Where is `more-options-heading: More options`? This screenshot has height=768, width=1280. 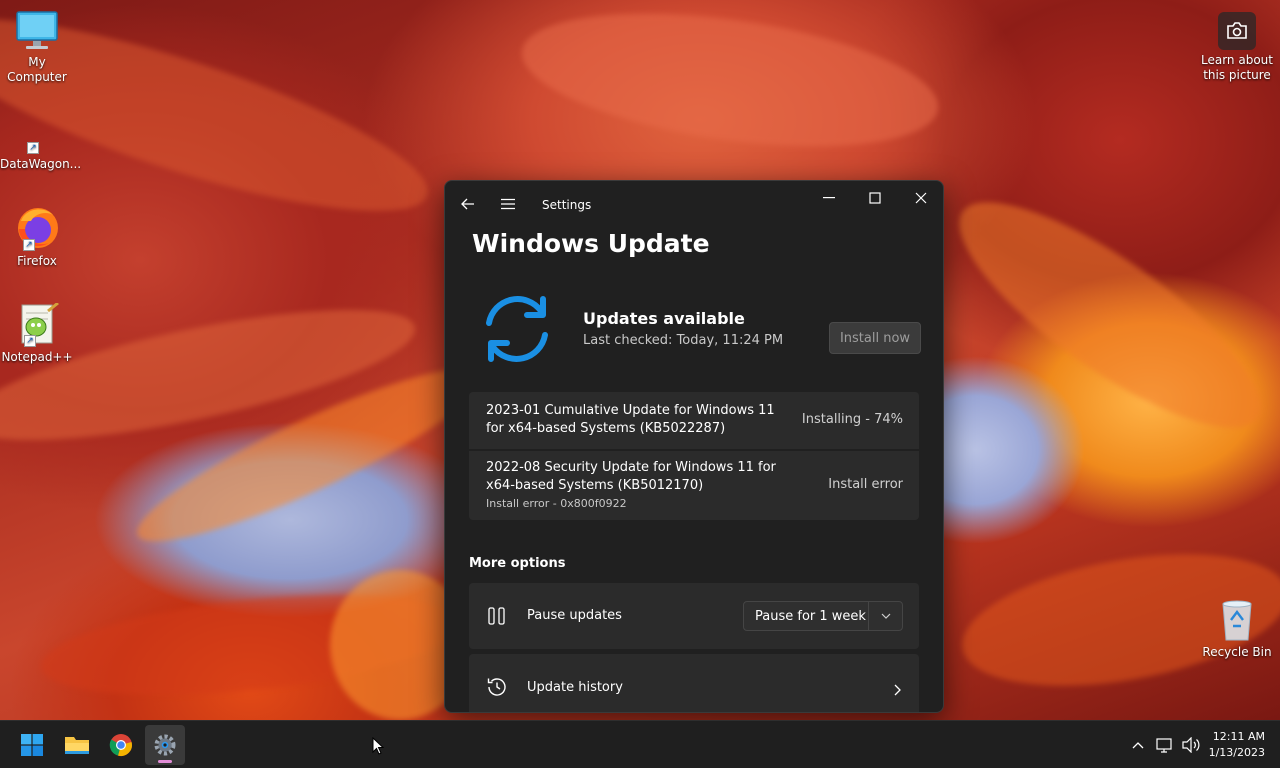
more-options-heading: More options is located at coordinates (517, 563).